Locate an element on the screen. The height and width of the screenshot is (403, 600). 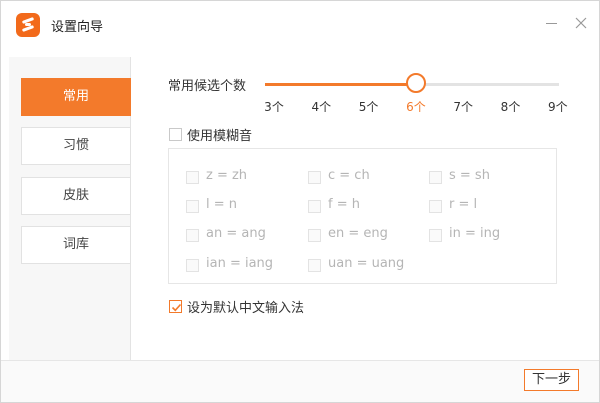
checkmark-icon is located at coordinates (176, 307).